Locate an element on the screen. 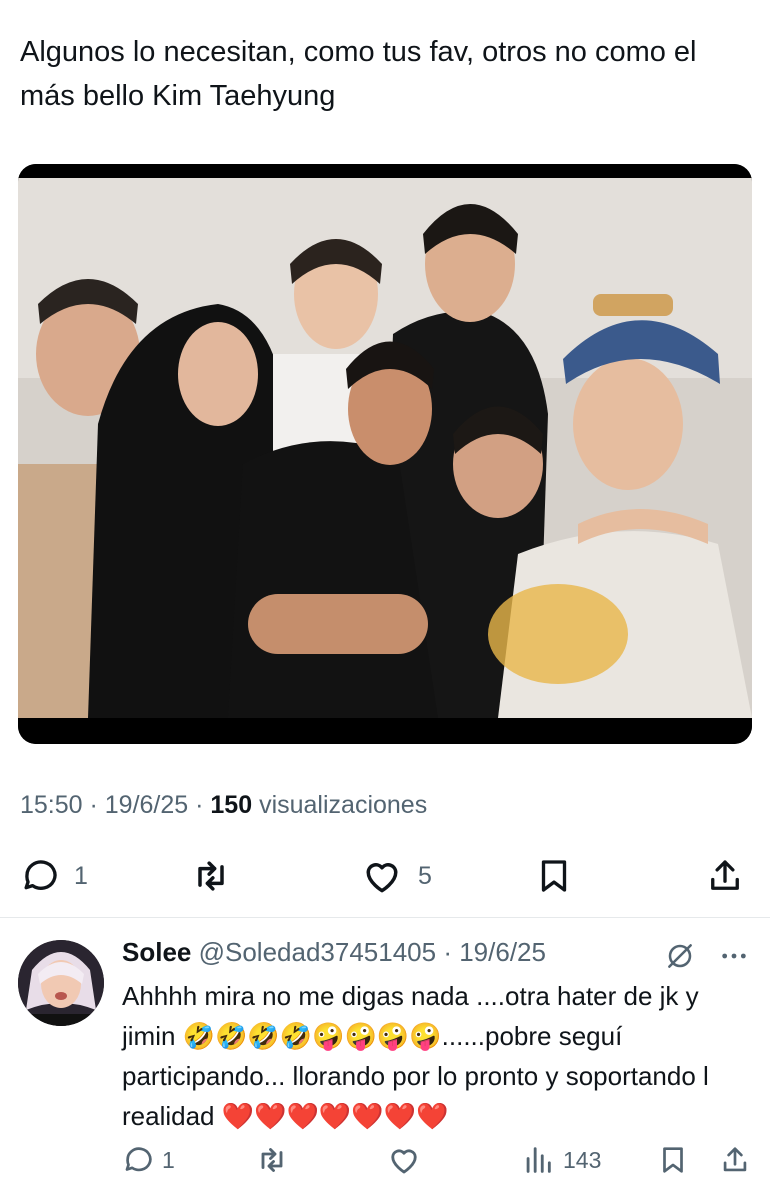  views-count: 150 is located at coordinates (231, 805).